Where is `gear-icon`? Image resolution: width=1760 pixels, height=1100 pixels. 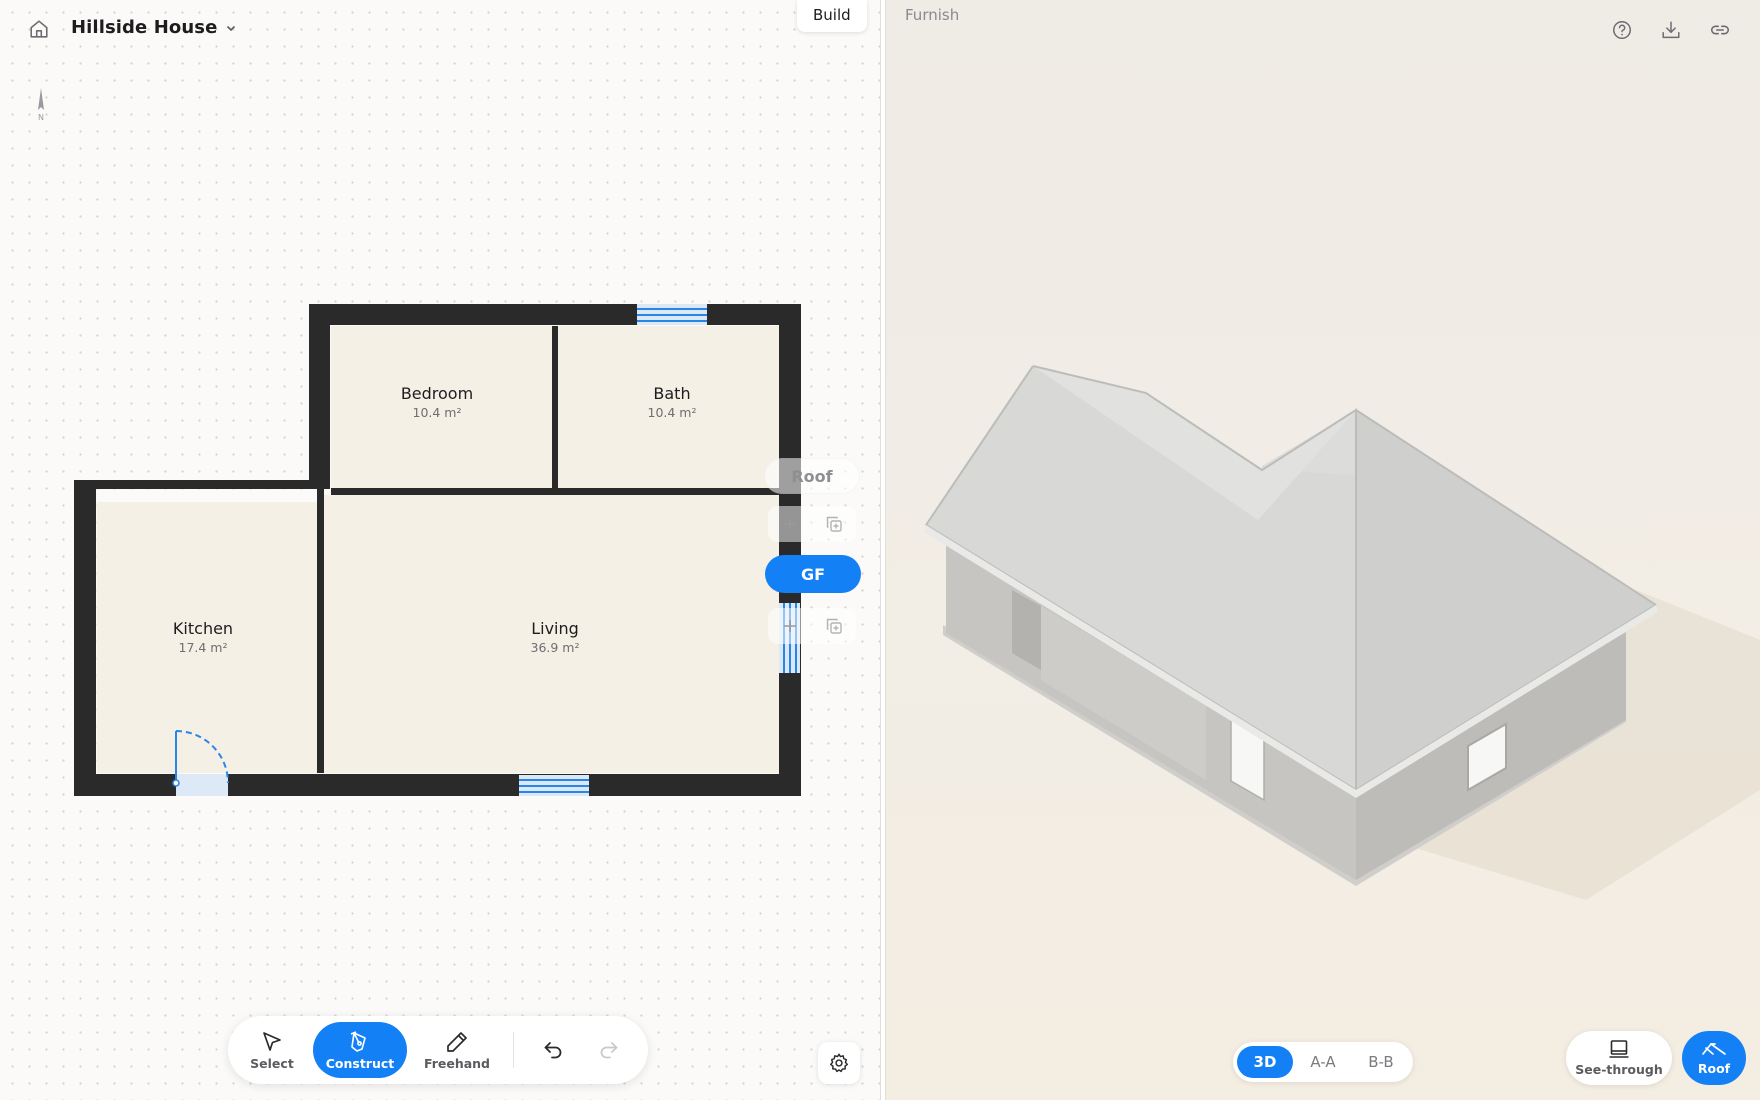
gear-icon is located at coordinates (839, 1063).